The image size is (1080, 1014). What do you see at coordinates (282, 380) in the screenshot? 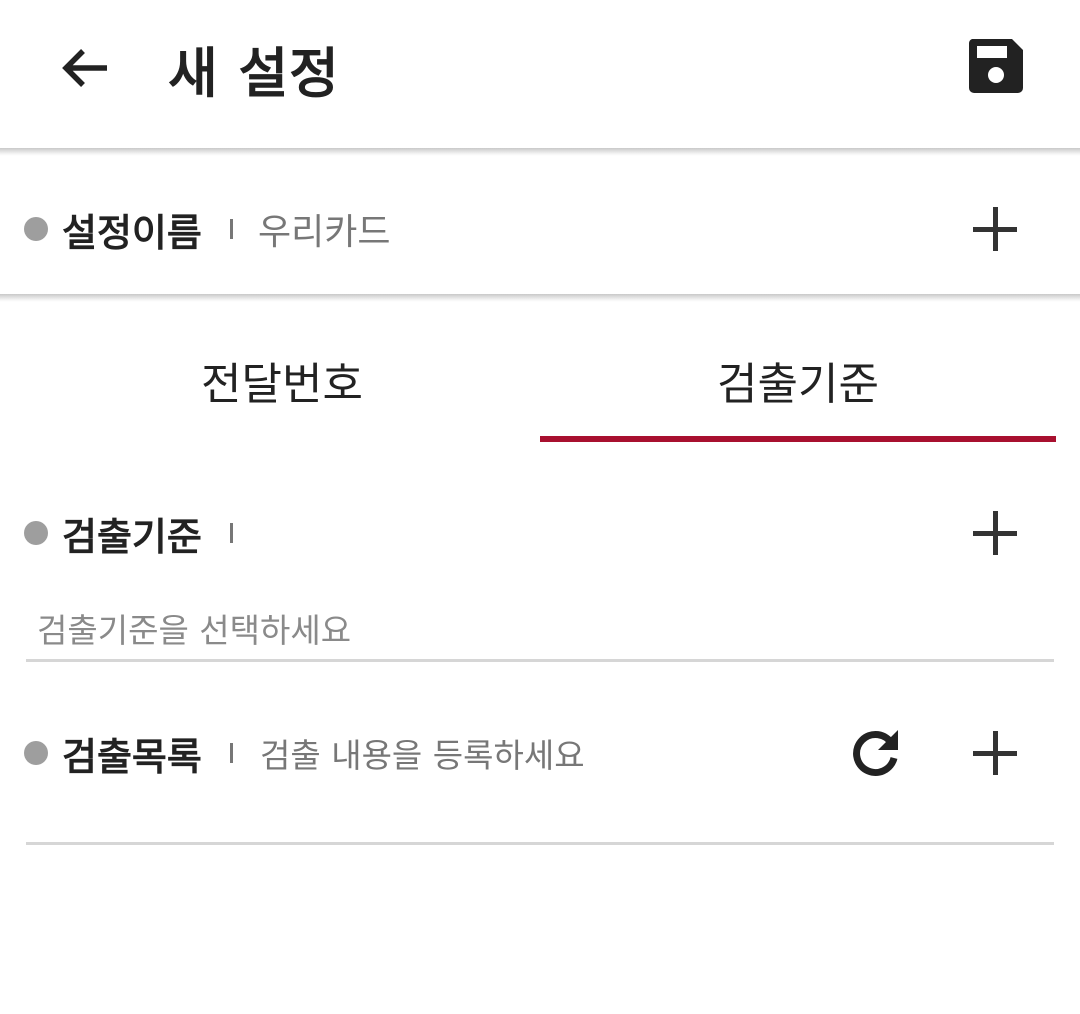
I see `tab-forwarding-number: 전달번호` at bounding box center [282, 380].